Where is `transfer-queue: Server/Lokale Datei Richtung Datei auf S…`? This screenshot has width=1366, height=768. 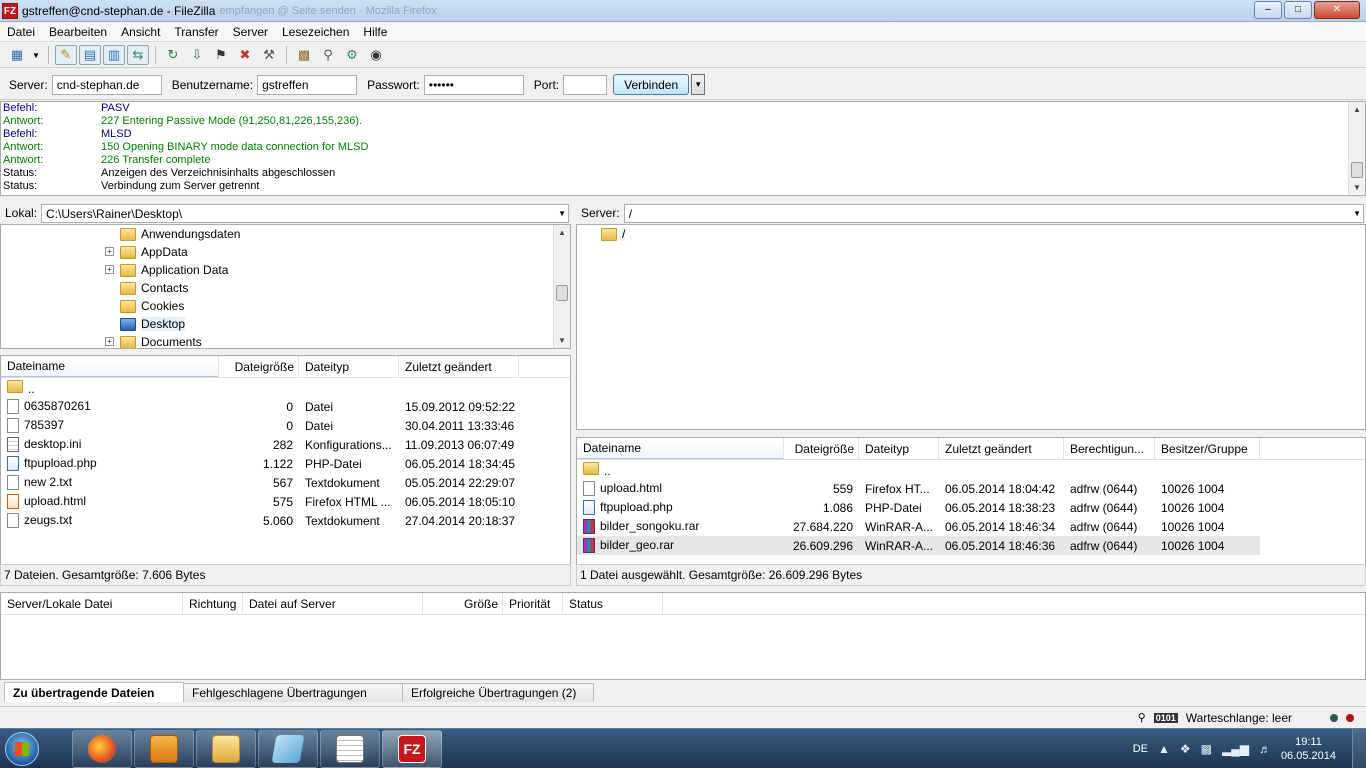
transfer-queue: Server/Lokale Datei Richtung Datei auf S… is located at coordinates (683, 636).